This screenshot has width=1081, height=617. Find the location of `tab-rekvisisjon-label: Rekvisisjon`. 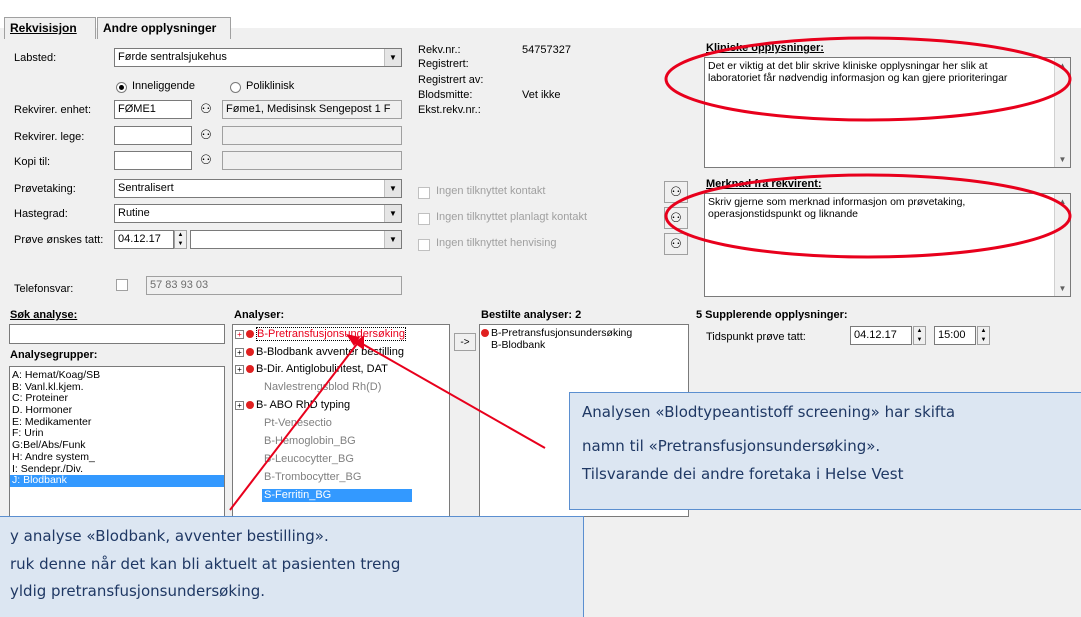

tab-rekvisisjon-label: Rekvisisjon is located at coordinates (43, 28).